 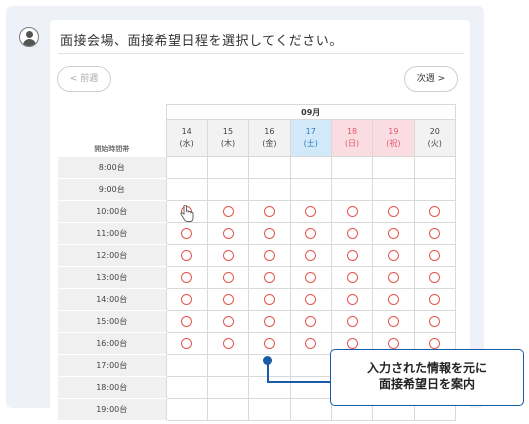 I want to click on prev-week-button: < 前週, so click(x=84, y=79).